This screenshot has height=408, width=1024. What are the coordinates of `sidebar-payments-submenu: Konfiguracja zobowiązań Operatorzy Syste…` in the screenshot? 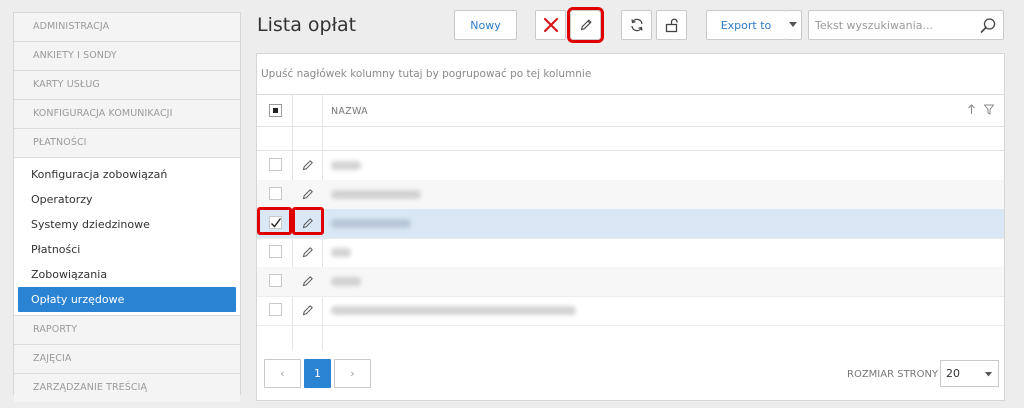 It's located at (127, 237).